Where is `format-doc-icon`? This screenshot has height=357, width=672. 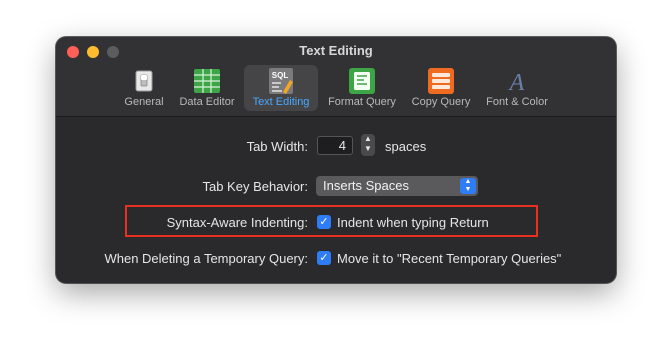 format-doc-icon is located at coordinates (362, 81).